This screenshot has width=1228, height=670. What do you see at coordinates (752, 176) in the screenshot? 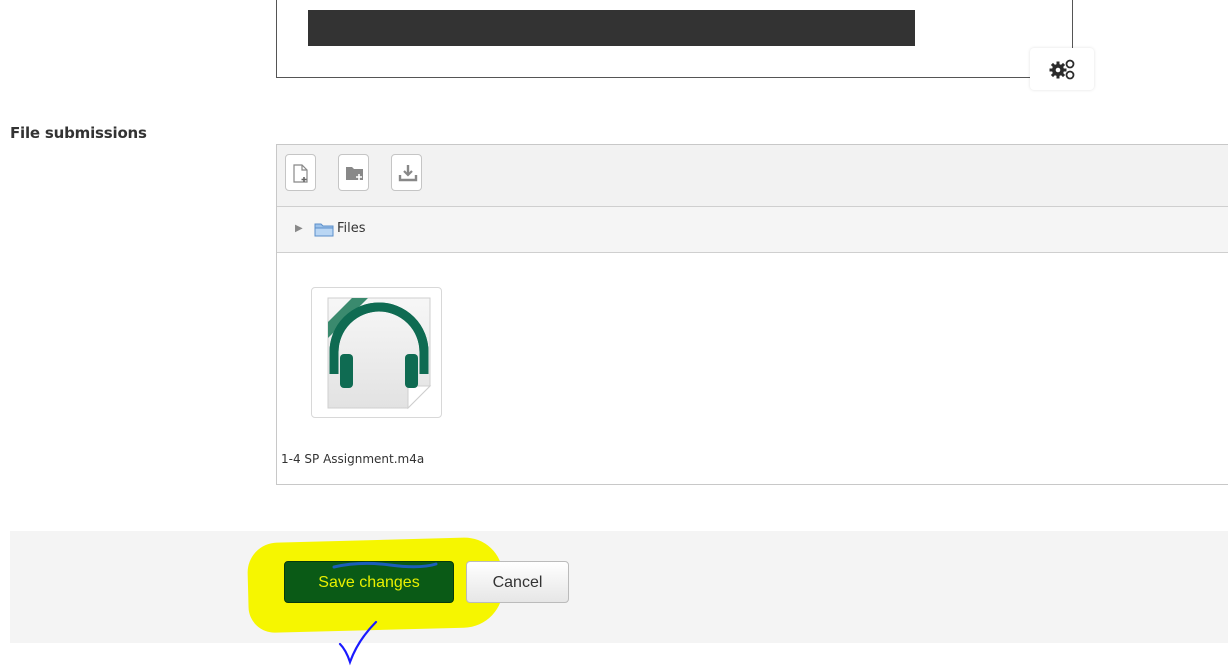
I see `file-manager-toolbar` at bounding box center [752, 176].